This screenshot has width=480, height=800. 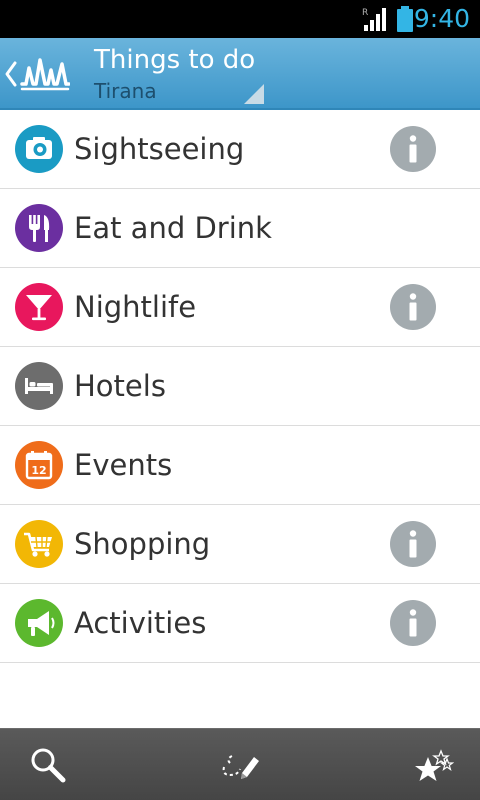 I want to click on list-item-eat-and-drink: Eat and Drink, so click(x=240, y=228).